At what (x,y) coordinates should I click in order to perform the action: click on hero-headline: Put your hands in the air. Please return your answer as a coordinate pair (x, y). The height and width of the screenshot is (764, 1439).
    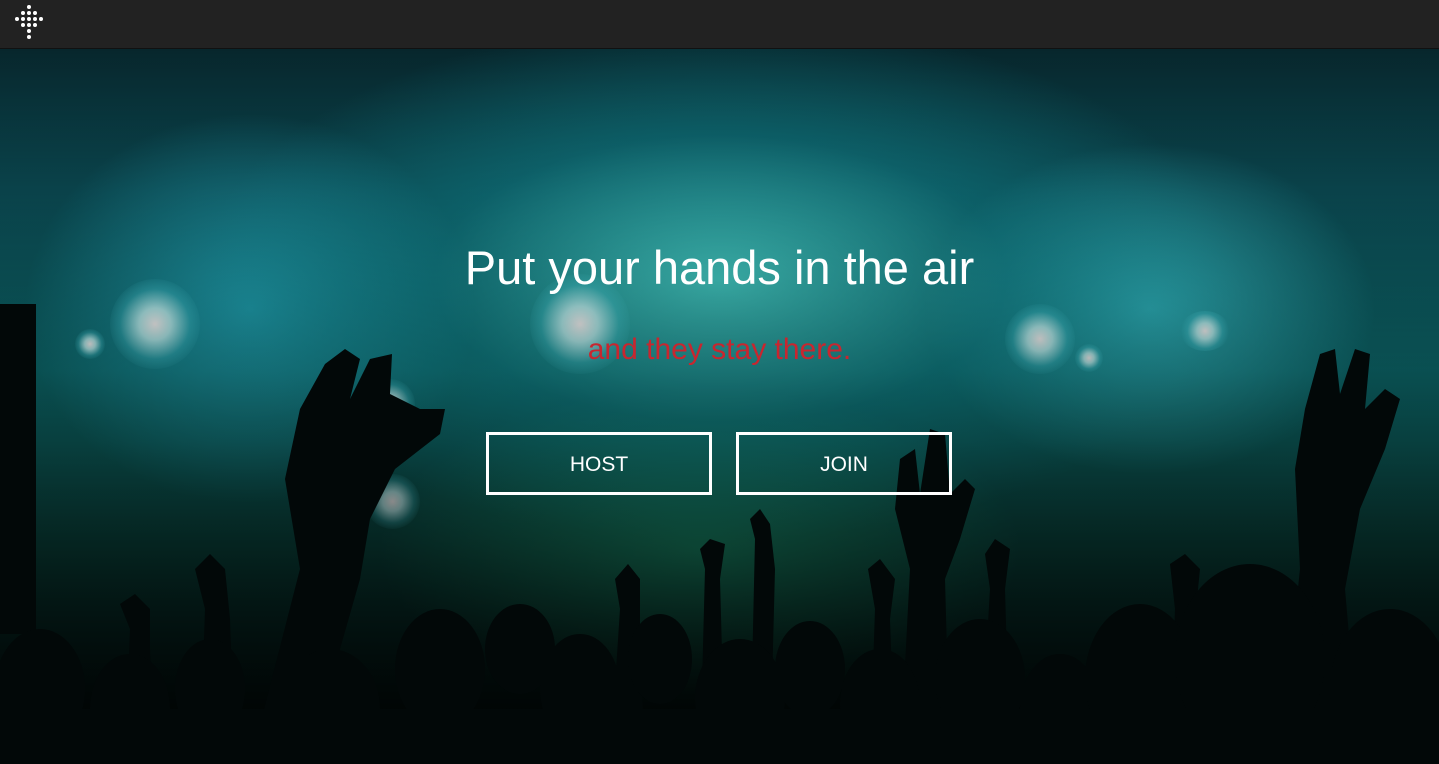
    Looking at the image, I should click on (719, 267).